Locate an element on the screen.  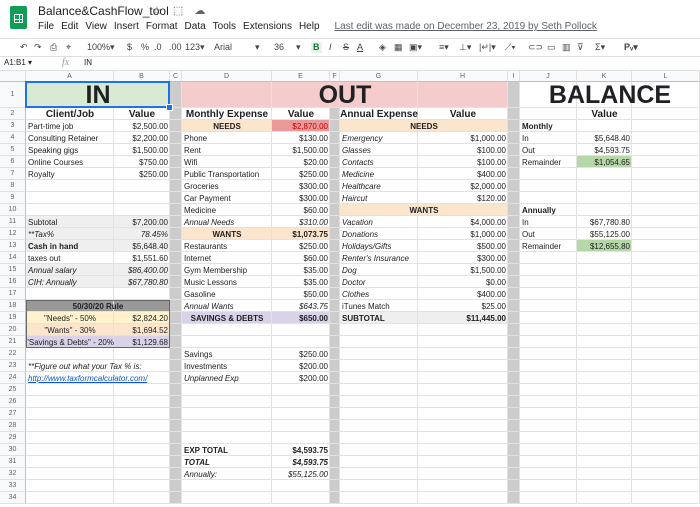
row-header-5: 5 is located at coordinates (13, 150).